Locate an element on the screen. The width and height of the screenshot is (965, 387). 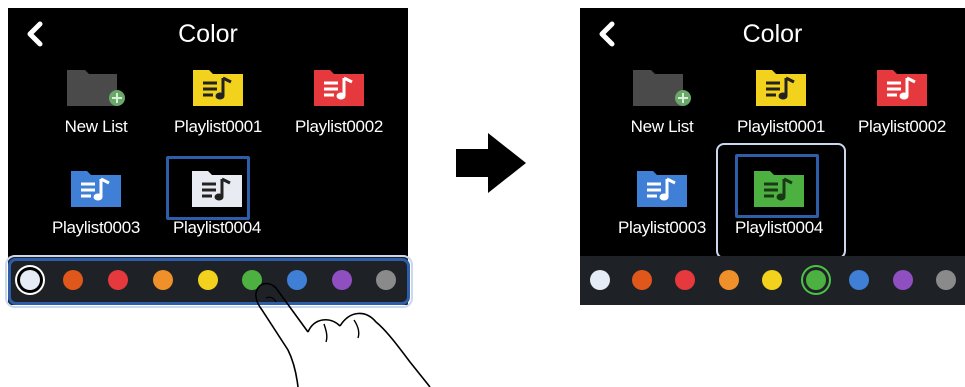
color-swatch-yellow is located at coordinates (772, 280).